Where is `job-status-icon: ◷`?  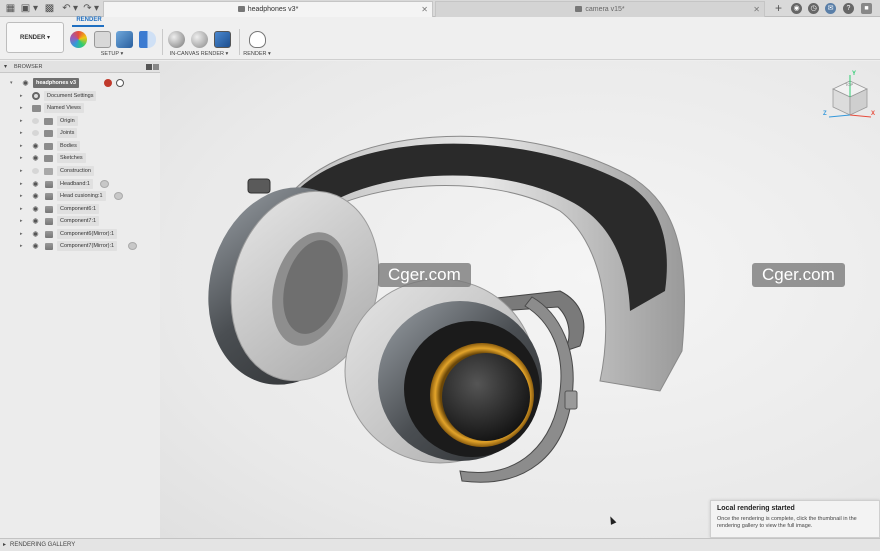
job-status-icon: ◷ is located at coordinates (813, 8).